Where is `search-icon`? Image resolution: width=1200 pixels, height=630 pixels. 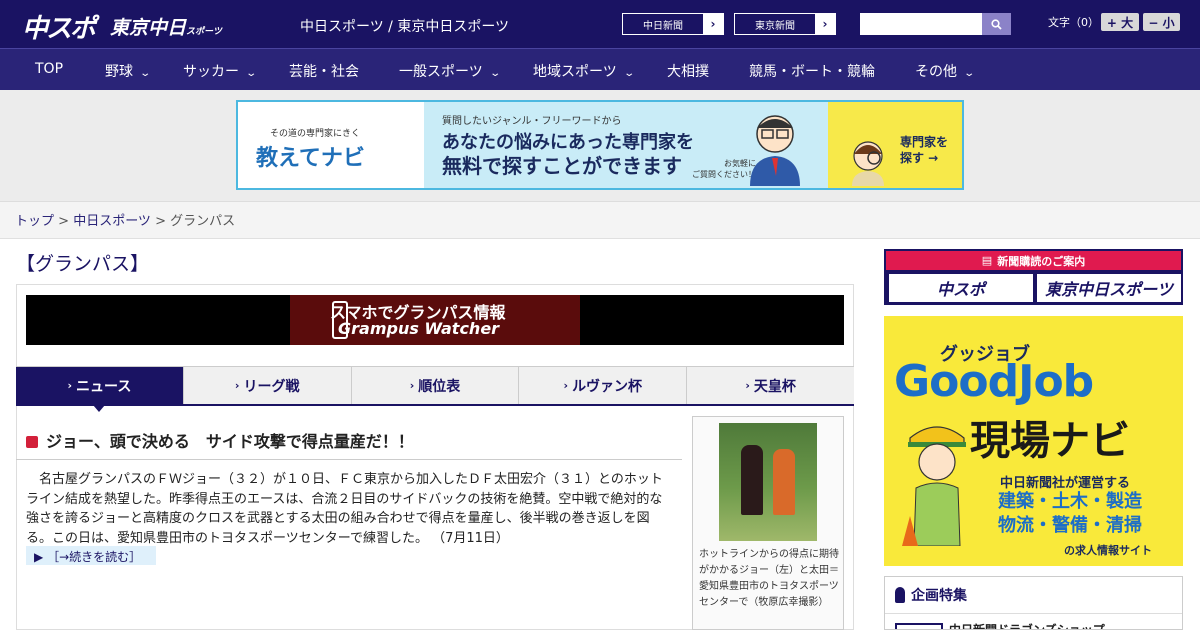
search-icon is located at coordinates (996, 24).